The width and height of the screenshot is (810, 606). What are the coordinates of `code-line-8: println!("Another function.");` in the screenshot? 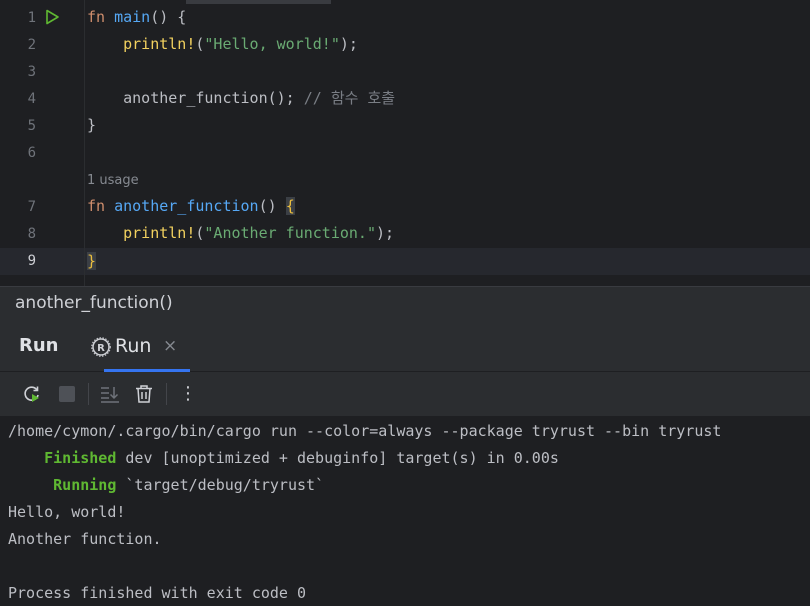 It's located at (240, 233).